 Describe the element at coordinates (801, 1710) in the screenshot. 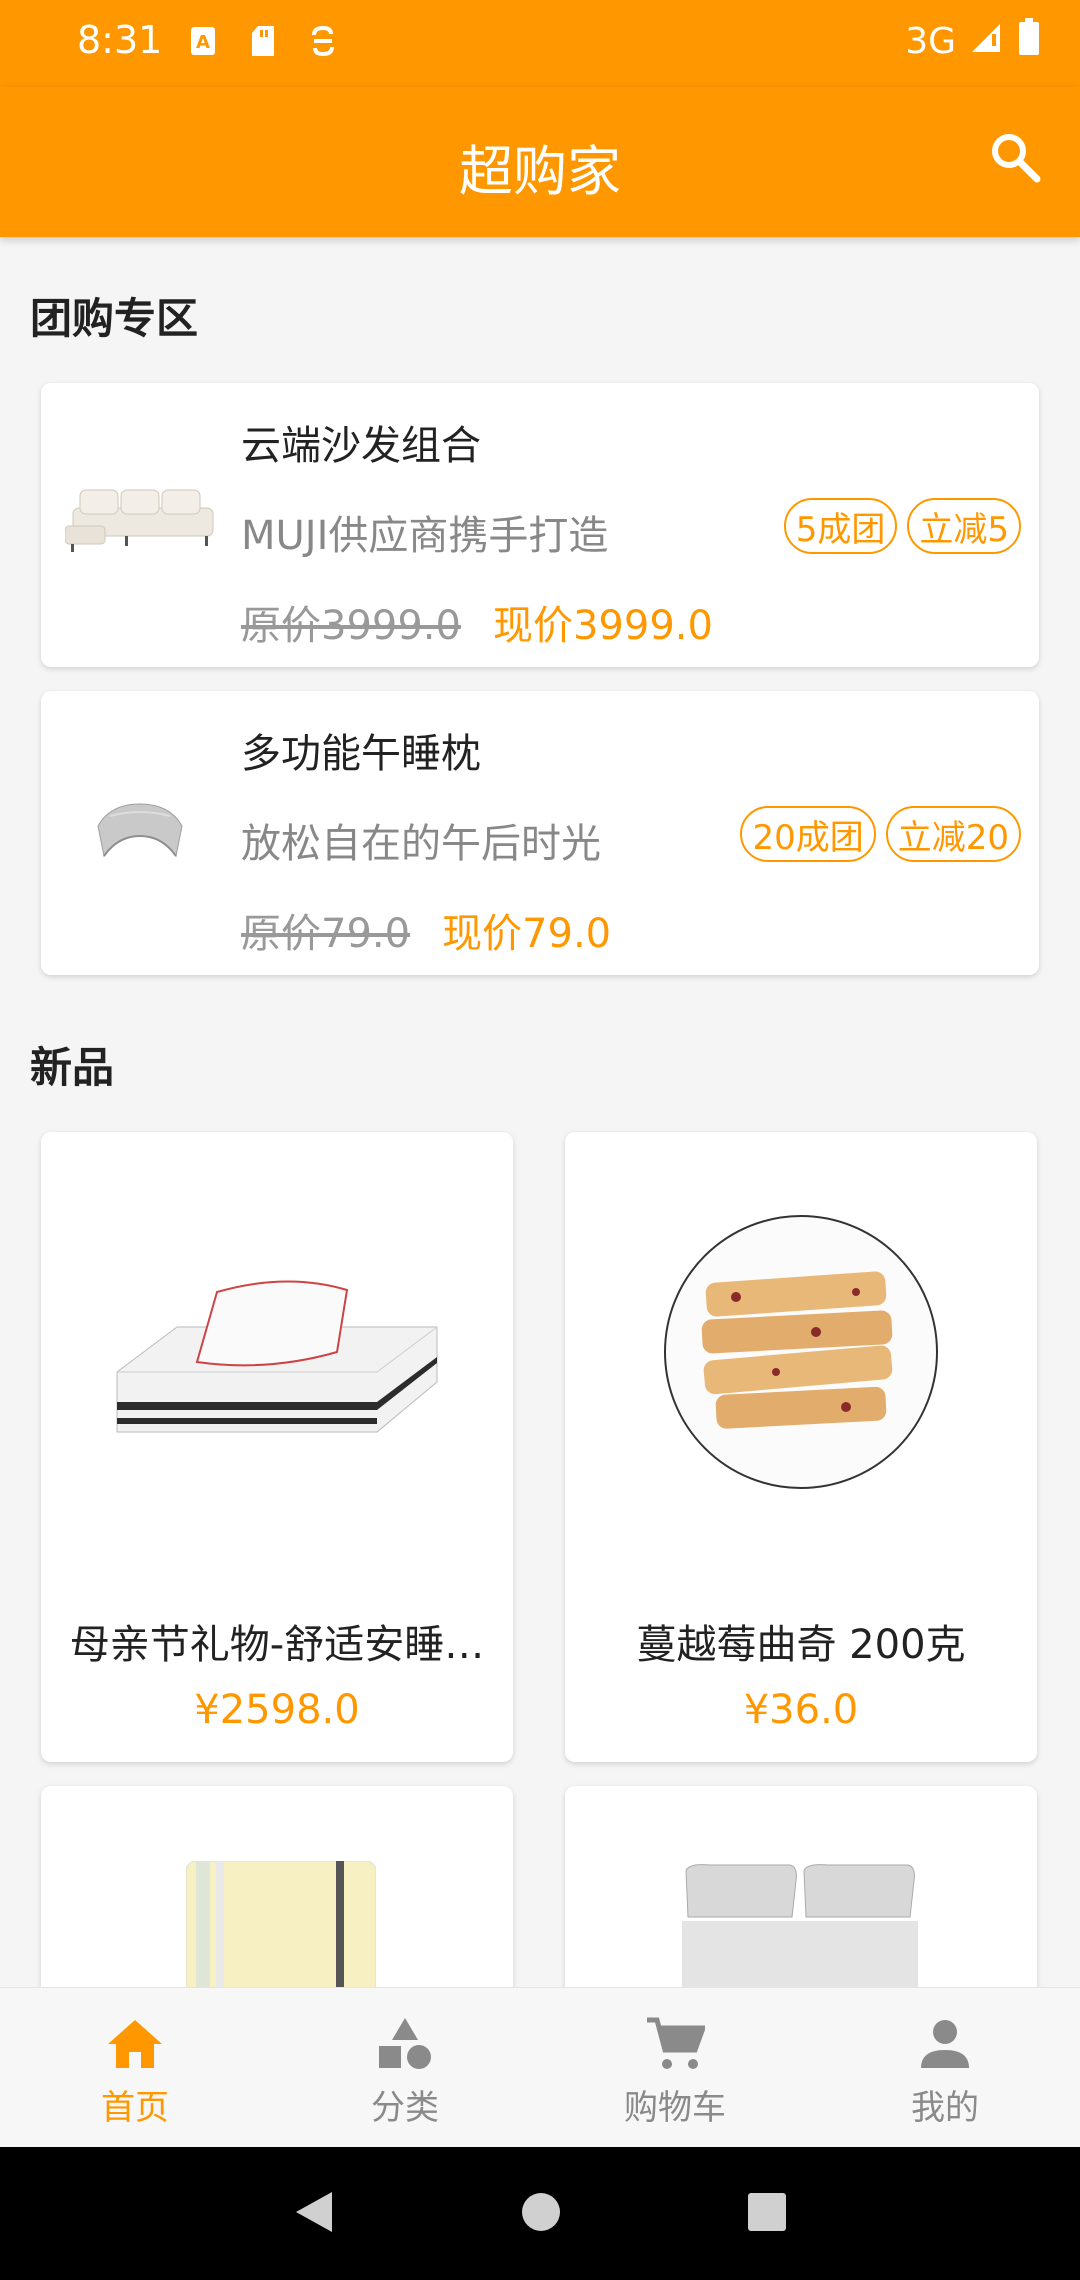

I see `product-price: ¥36.0` at that location.